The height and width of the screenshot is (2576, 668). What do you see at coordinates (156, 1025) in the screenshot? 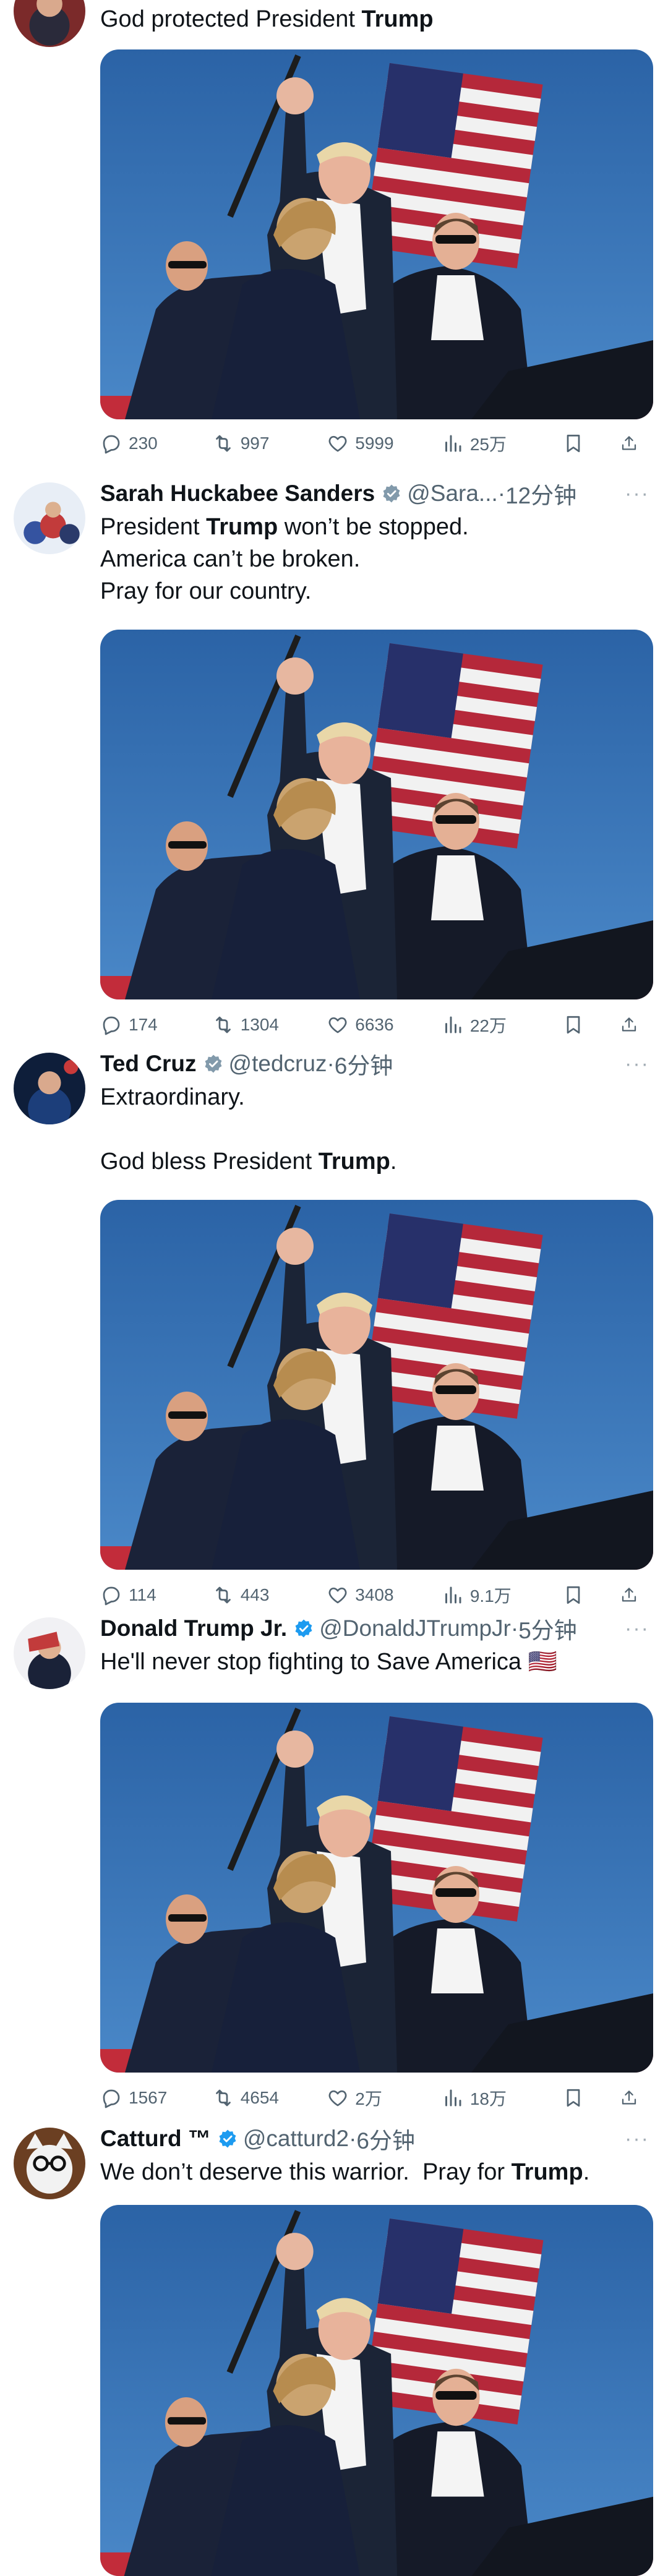
I see `reply-button: 174` at bounding box center [156, 1025].